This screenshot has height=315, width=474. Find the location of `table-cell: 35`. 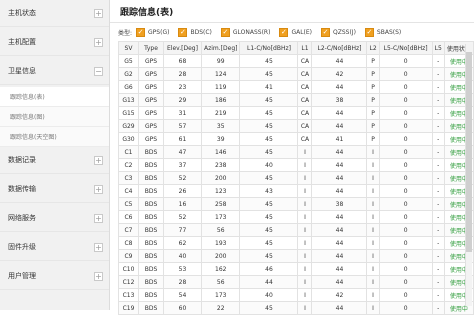

table-cell: 35 is located at coordinates (220, 126).